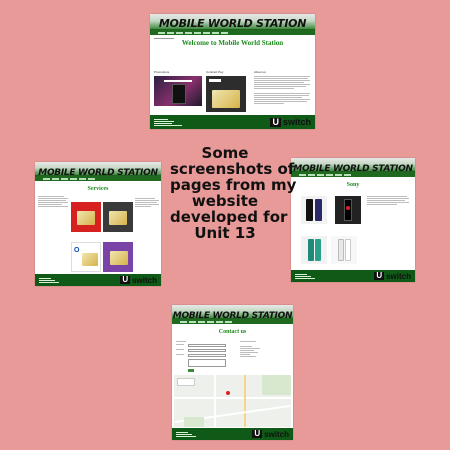 Image resolution: width=450 pixels, height=450 pixels. What do you see at coordinates (229, 217) in the screenshot?
I see `caption-line: developed for` at bounding box center [229, 217].